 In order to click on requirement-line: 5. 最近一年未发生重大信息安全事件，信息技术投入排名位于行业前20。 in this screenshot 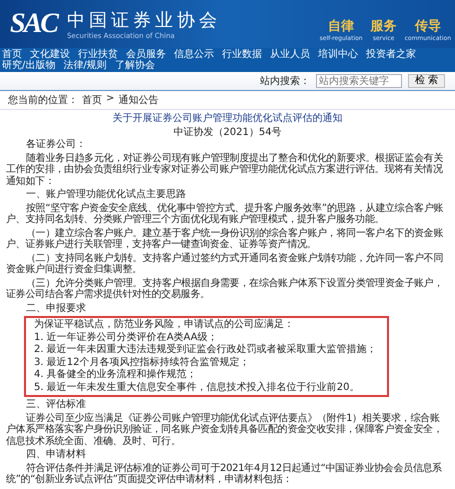, I will do `click(197, 387)`.